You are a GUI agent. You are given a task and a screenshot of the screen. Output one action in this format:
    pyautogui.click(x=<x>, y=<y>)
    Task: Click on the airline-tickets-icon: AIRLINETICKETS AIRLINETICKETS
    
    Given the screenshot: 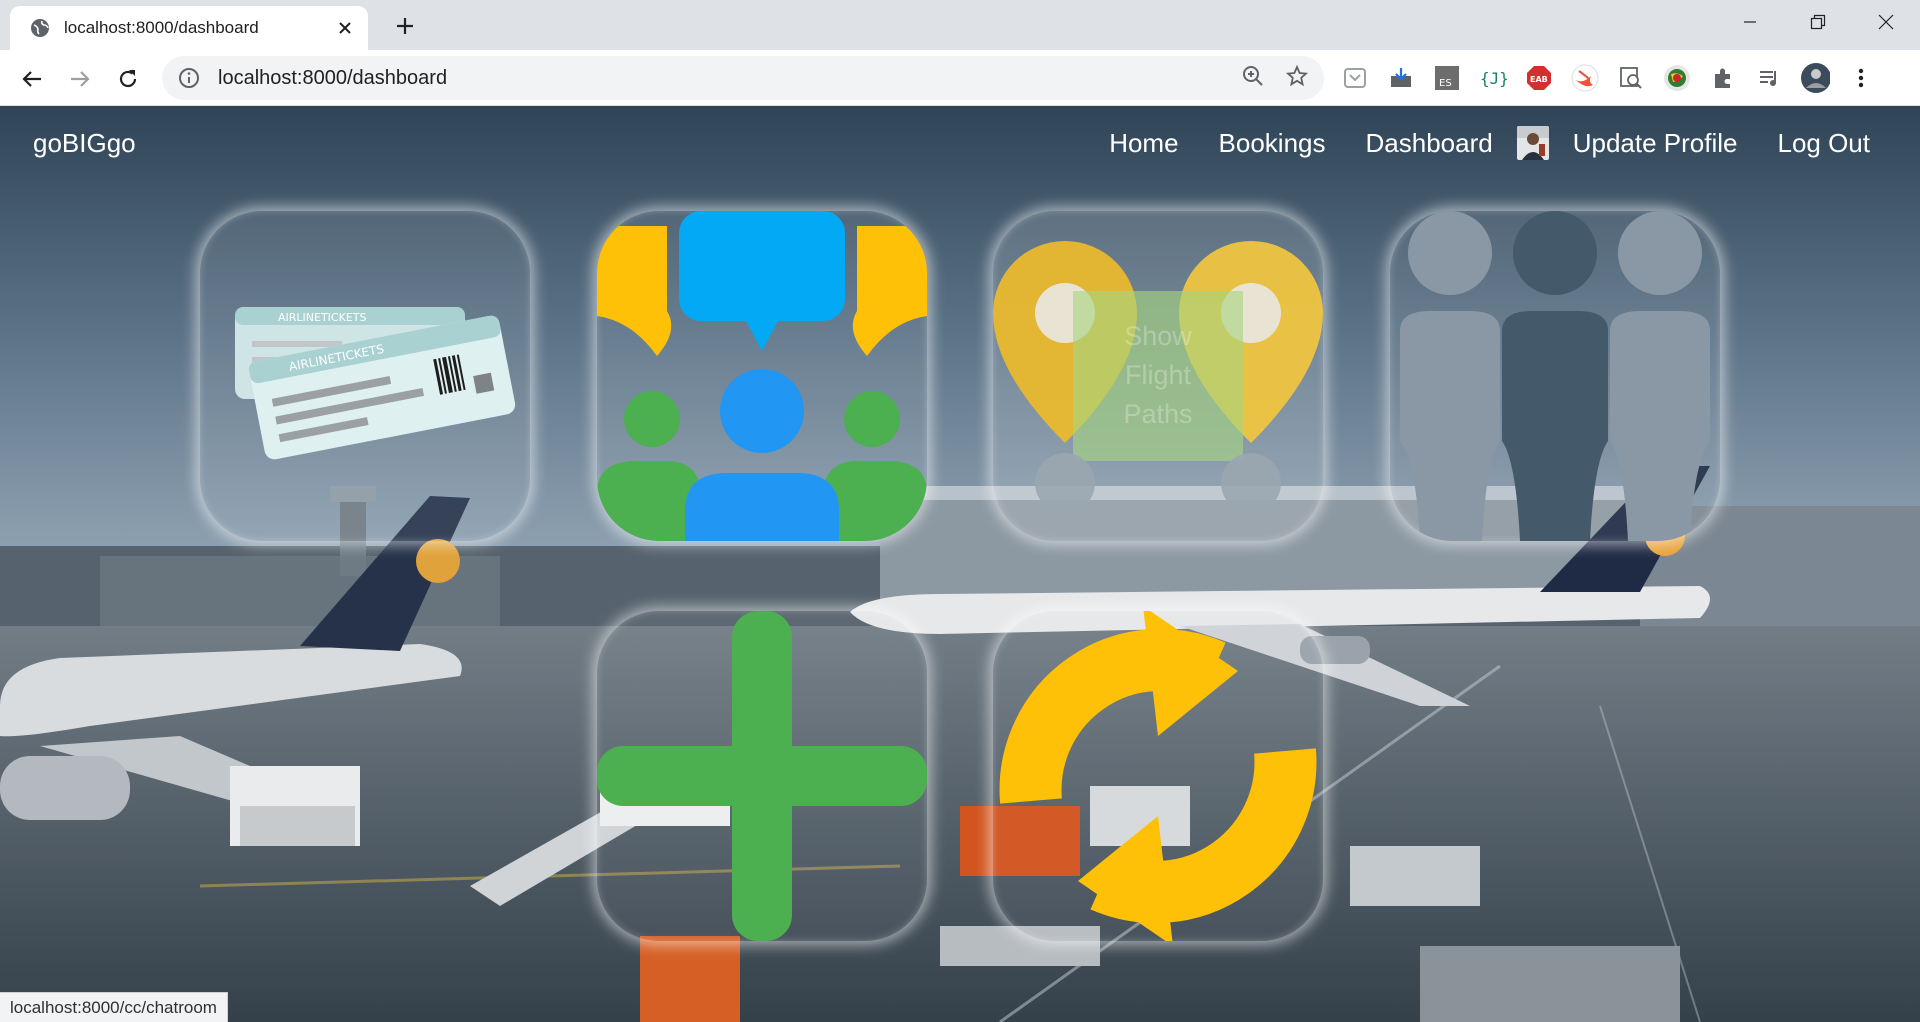 What is the action you would take?
    pyautogui.click(x=375, y=383)
    